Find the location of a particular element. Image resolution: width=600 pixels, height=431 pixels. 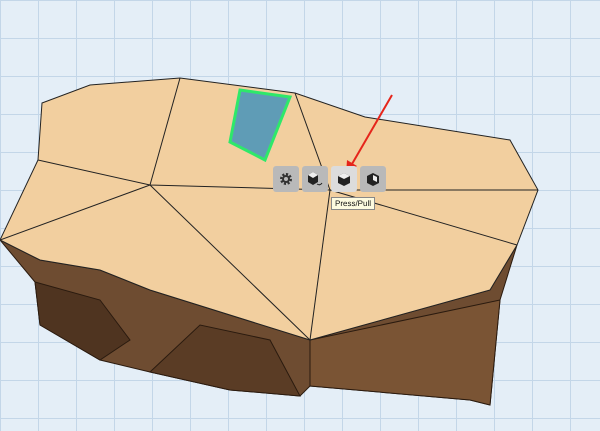

cube-move-icon is located at coordinates (315, 179).